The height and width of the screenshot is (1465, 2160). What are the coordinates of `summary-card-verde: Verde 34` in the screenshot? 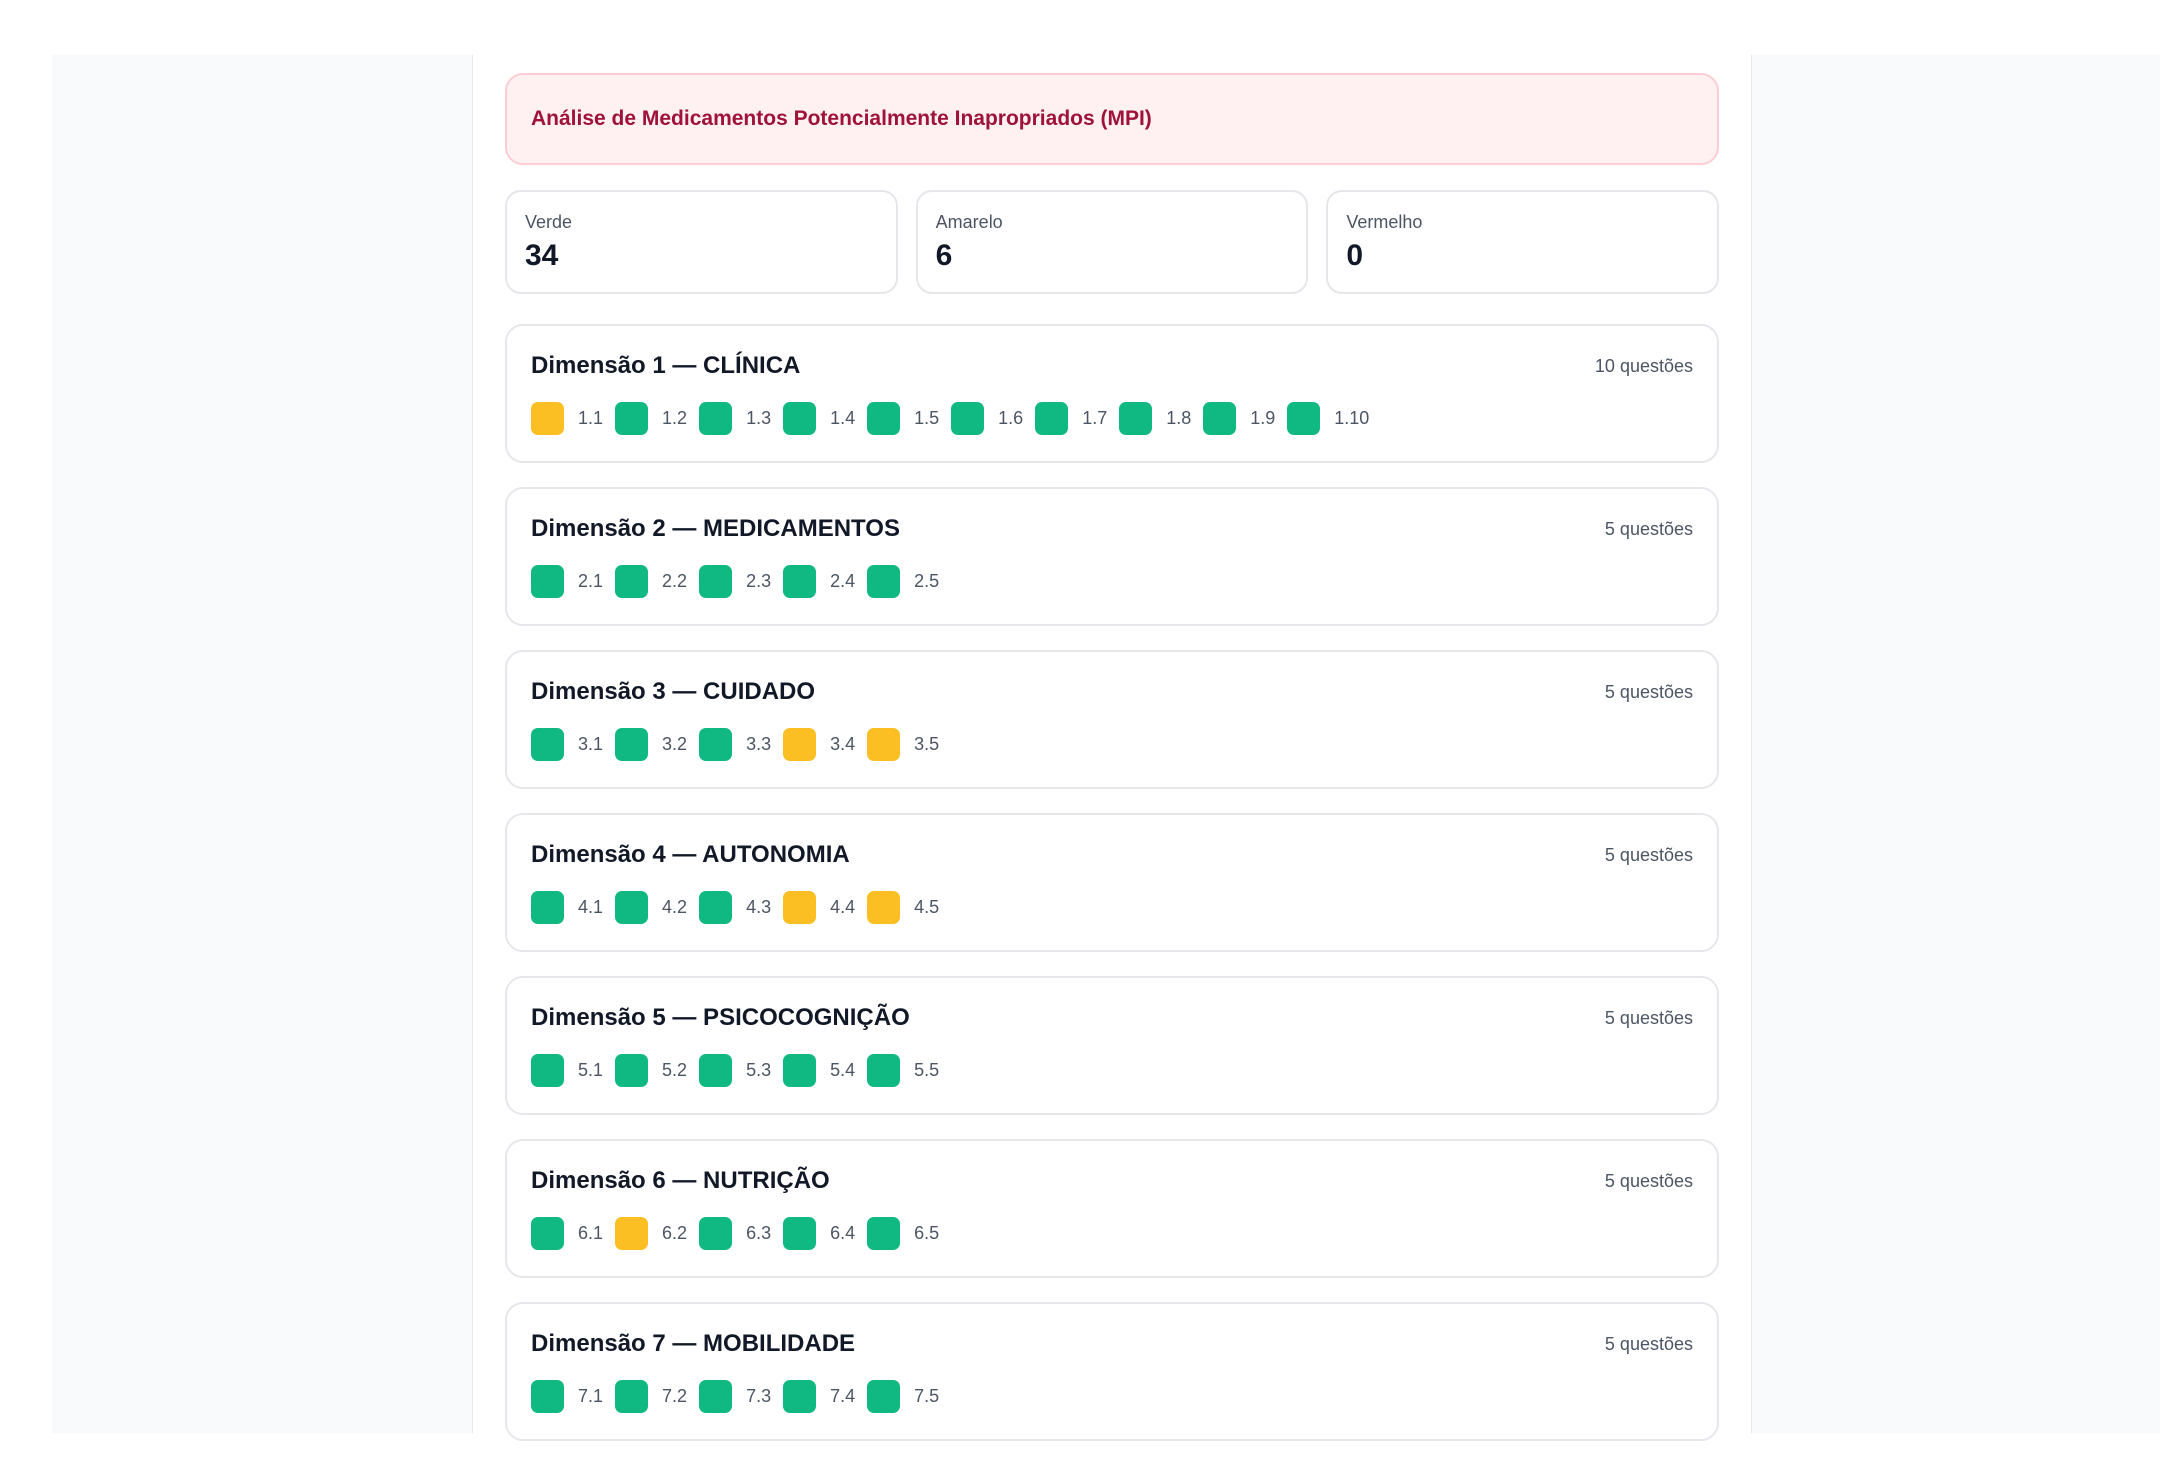 It's located at (701, 242).